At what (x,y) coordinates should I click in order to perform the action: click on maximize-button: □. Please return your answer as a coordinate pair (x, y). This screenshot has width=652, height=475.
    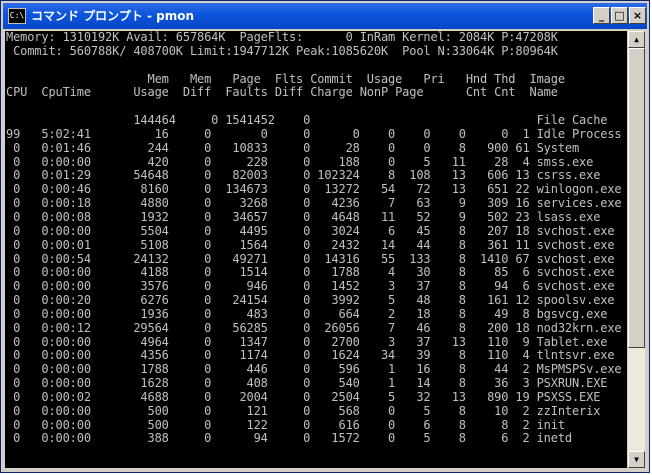
    Looking at the image, I should click on (619, 15).